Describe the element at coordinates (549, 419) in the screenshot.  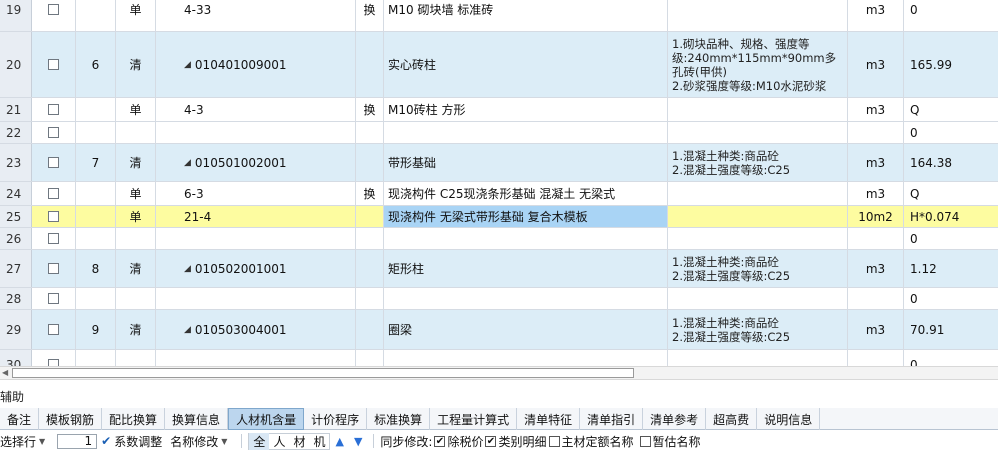
I see `tab-8: 清单特征` at that location.